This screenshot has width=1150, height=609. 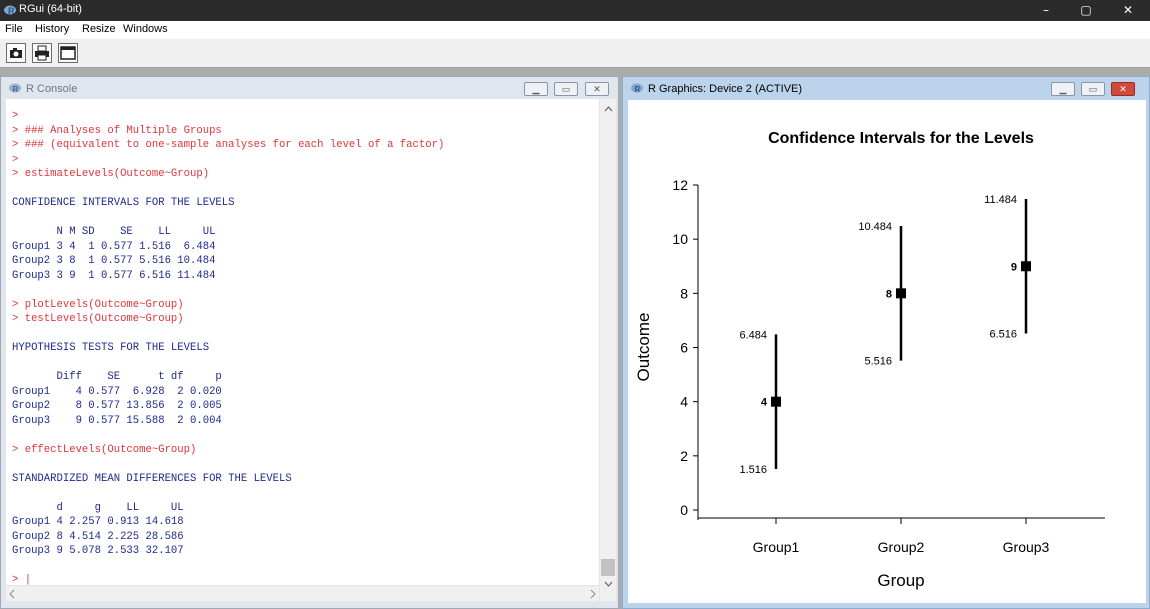 I want to click on y-tick-label: 4, so click(x=684, y=402).